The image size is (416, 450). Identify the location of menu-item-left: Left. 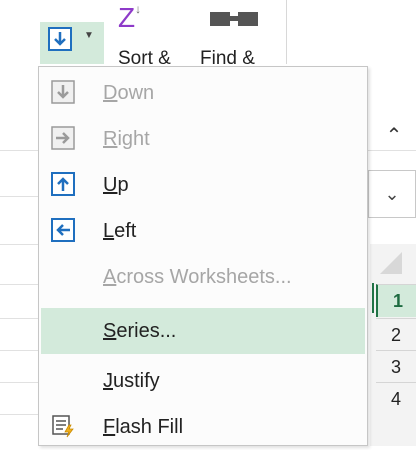
(203, 231).